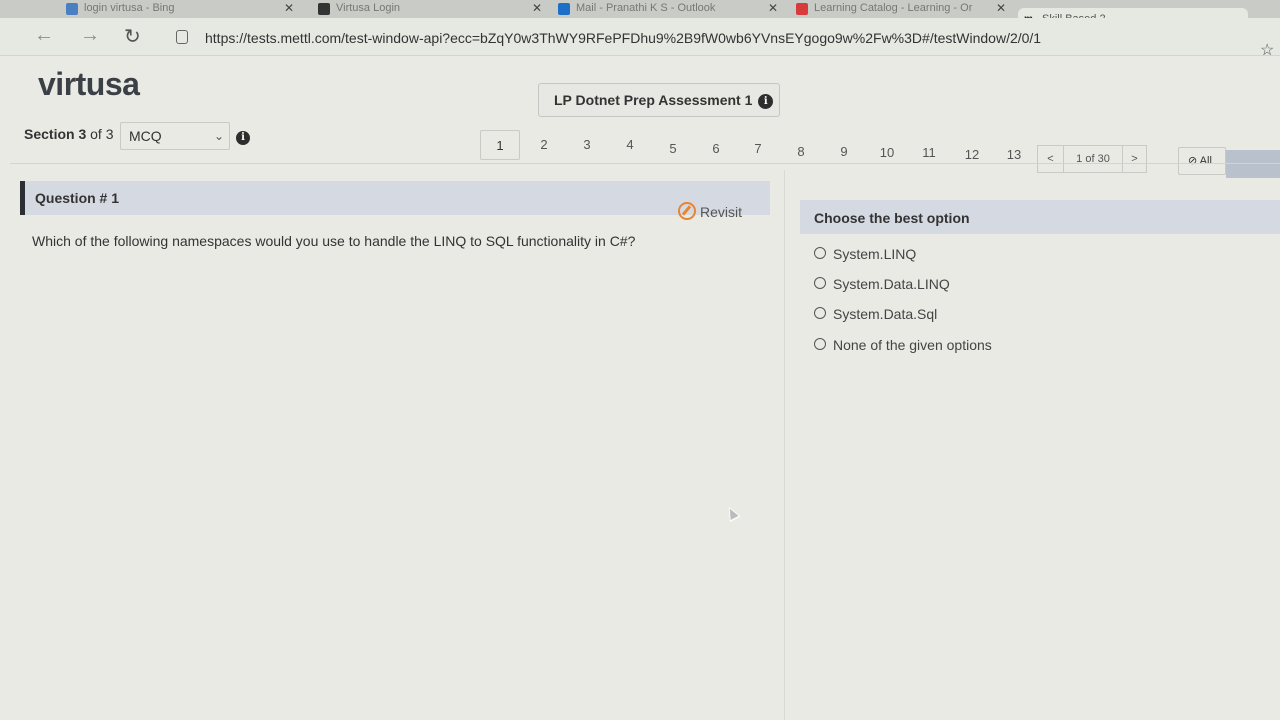 The width and height of the screenshot is (1280, 720). What do you see at coordinates (395, 198) in the screenshot?
I see `question-header: Question # 1` at bounding box center [395, 198].